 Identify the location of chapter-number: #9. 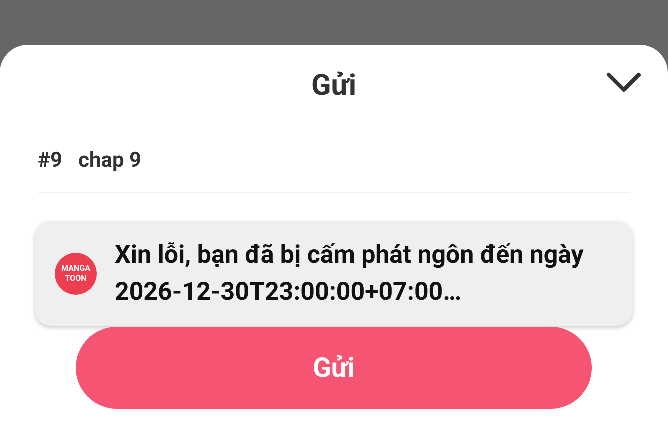
(50, 161).